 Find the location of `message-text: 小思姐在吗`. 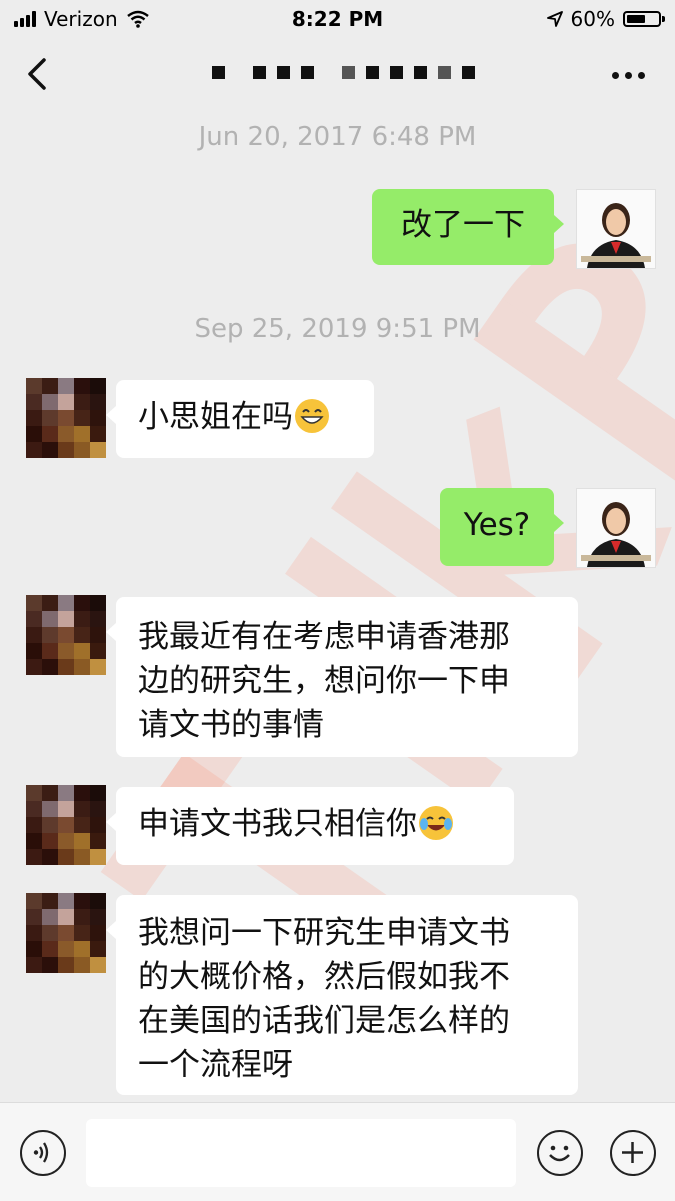

message-text: 小思姐在吗 is located at coordinates (215, 417).